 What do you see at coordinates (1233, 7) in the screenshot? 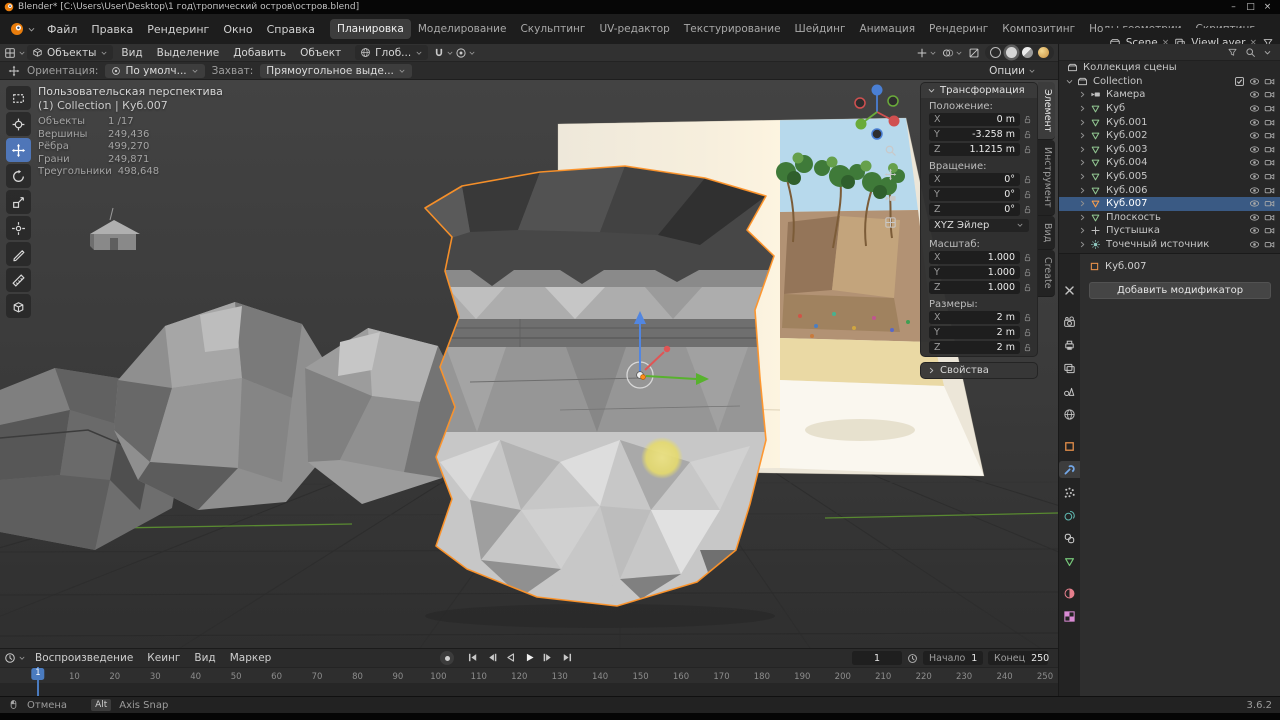
I see `minimize-button: –` at bounding box center [1233, 7].